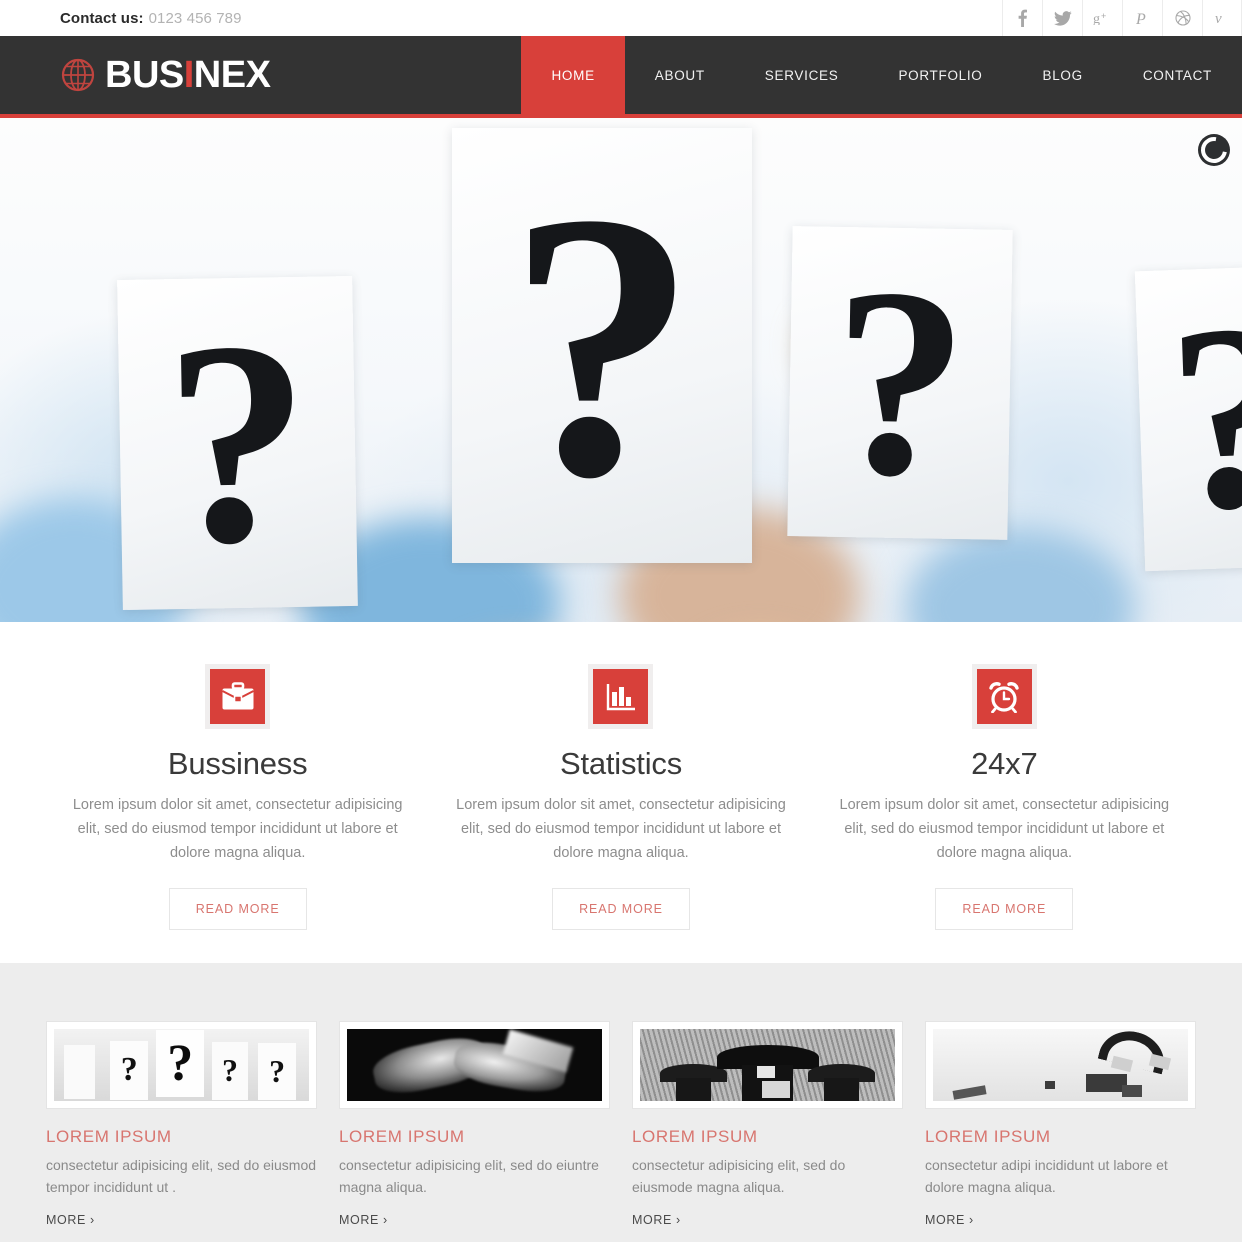 The height and width of the screenshot is (1242, 1242). Describe the element at coordinates (1004, 696) in the screenshot. I see `alarm-clock-icon` at that location.